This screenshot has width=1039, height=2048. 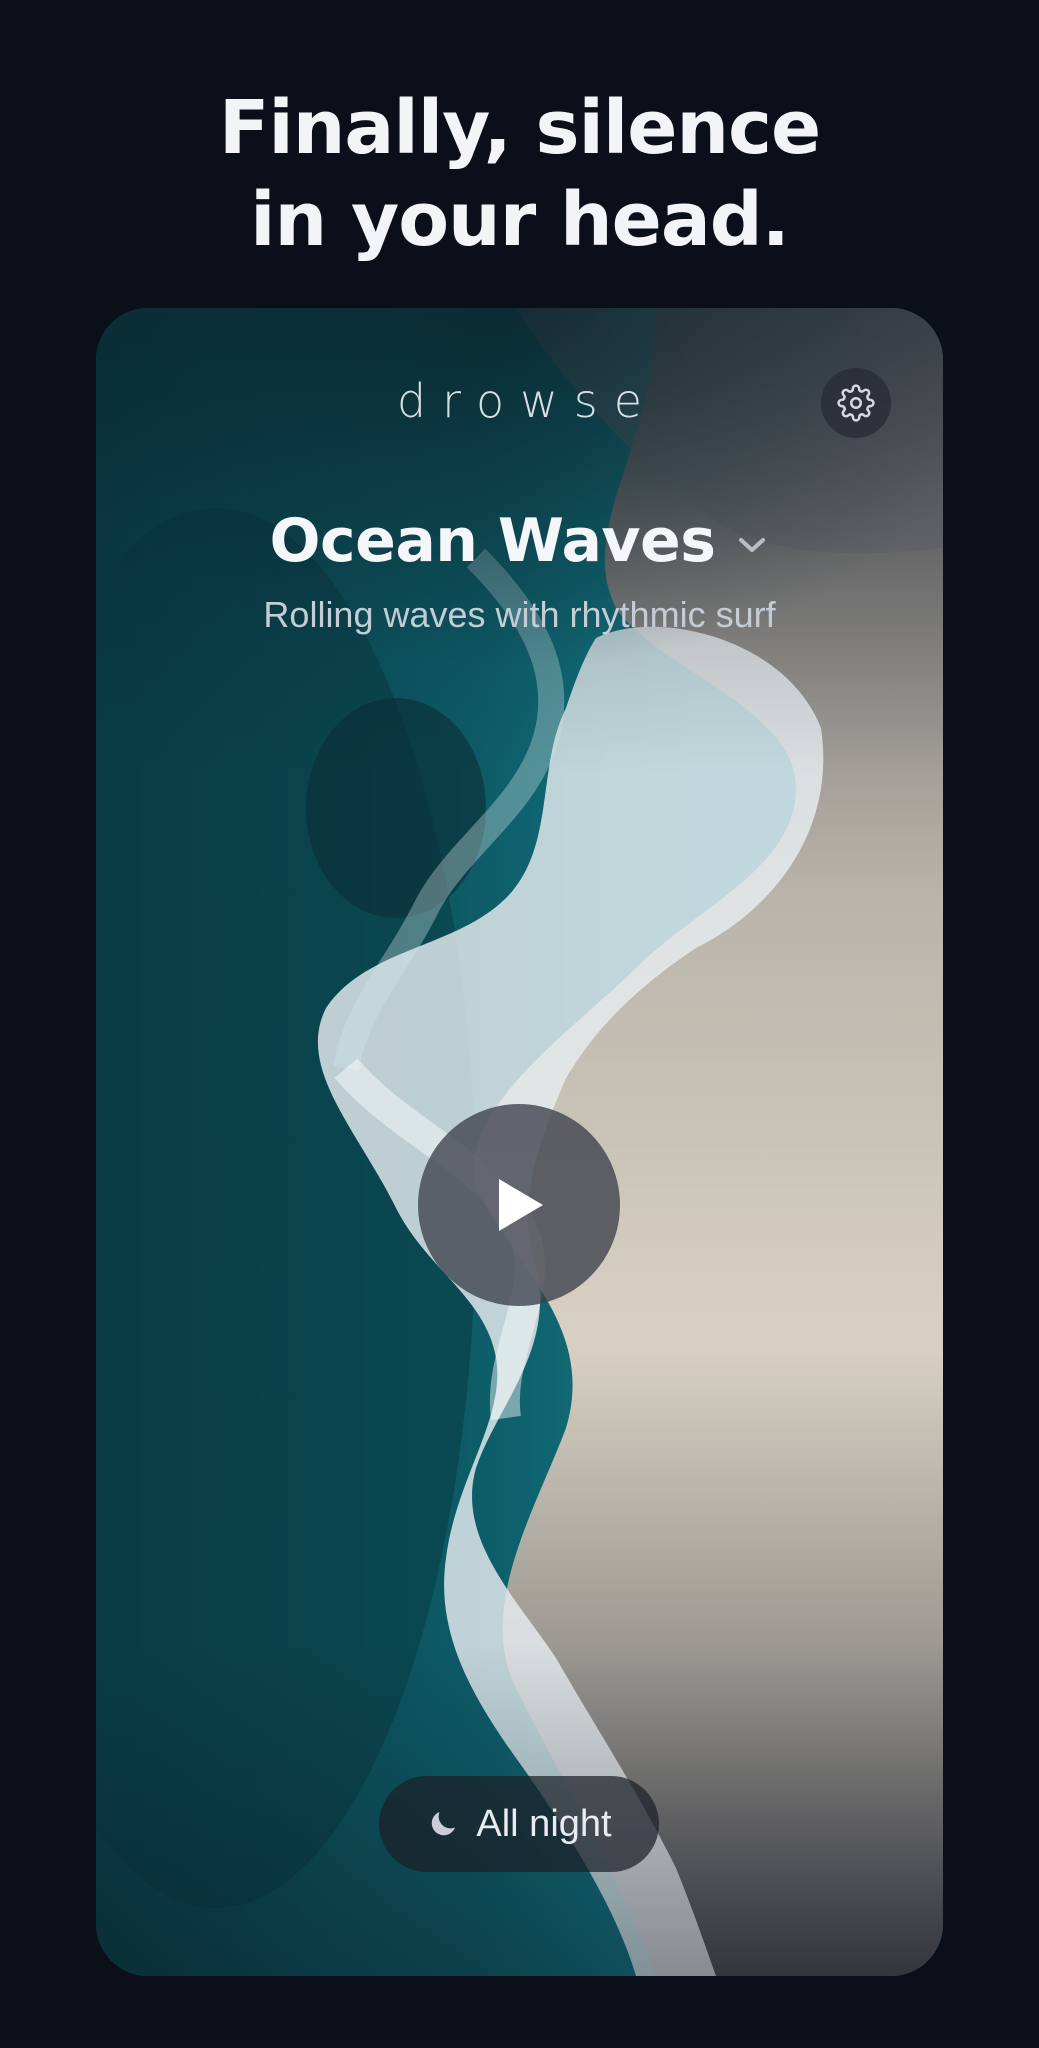 I want to click on sound-selector: Ocean Waves, so click(x=519, y=541).